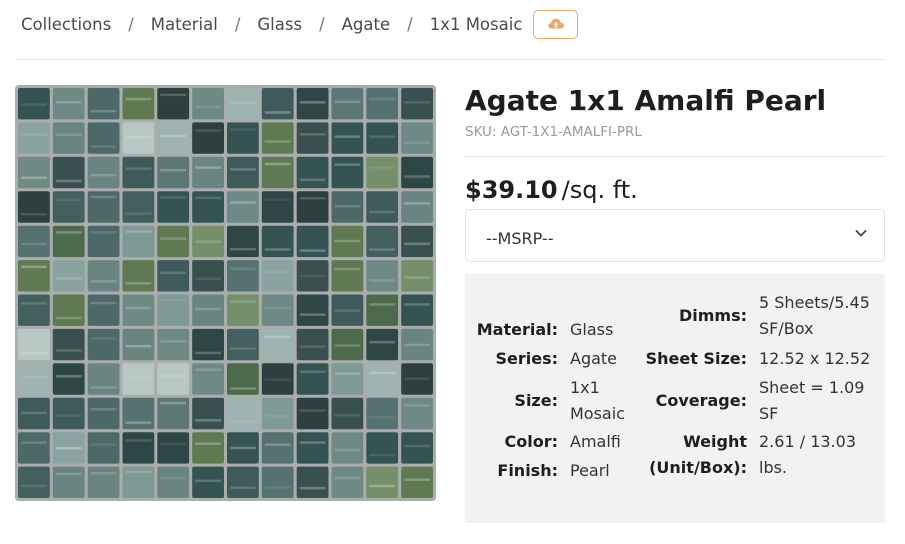  I want to click on spec-label: Coverage:, so click(701, 400).